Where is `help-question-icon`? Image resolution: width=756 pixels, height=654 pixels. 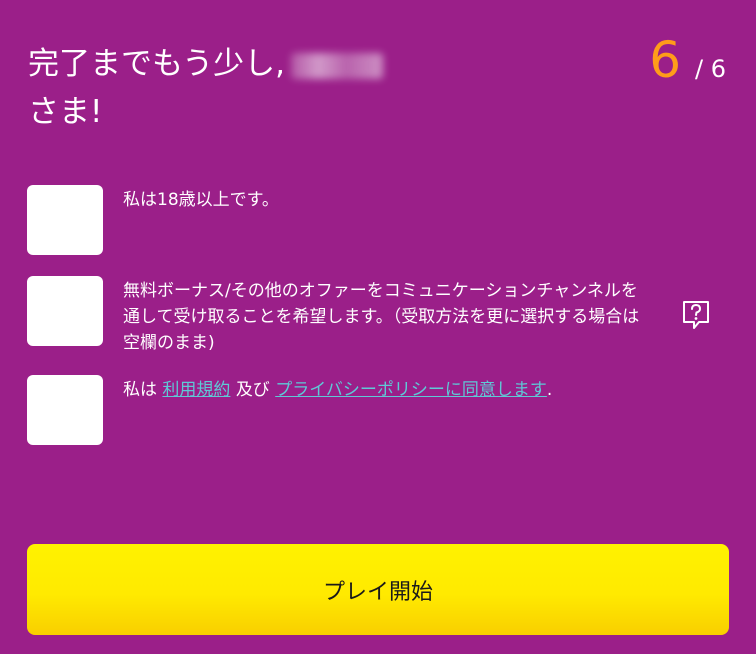
help-question-icon is located at coordinates (696, 315).